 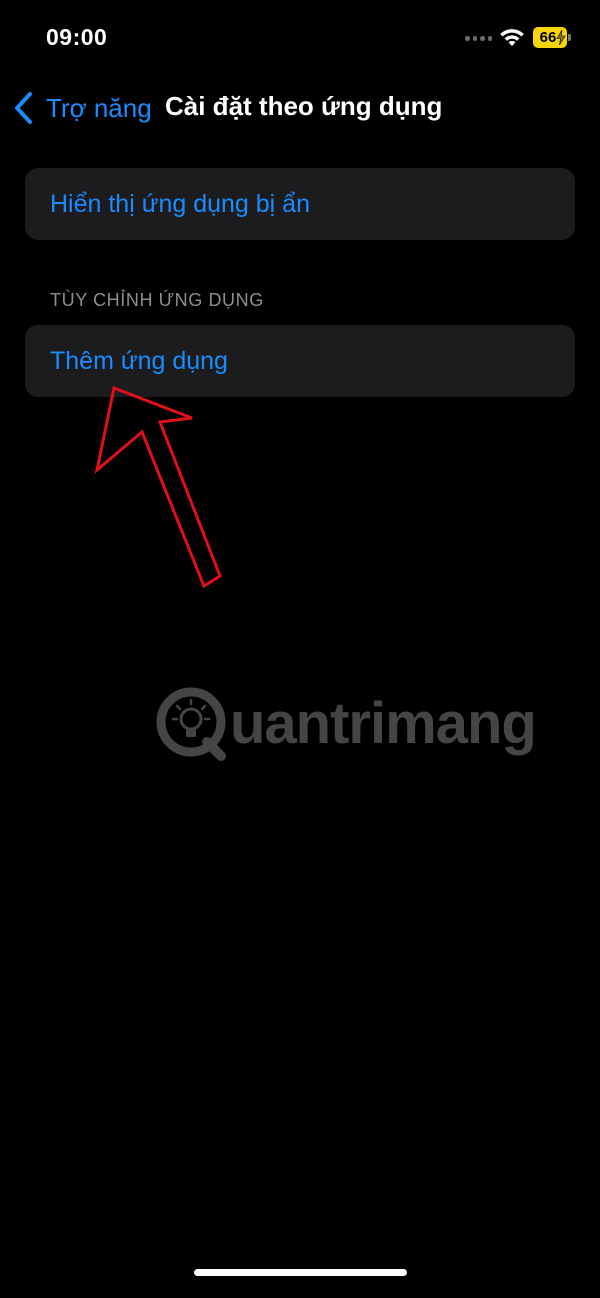 What do you see at coordinates (191, 724) in the screenshot?
I see `quantrimang-logo-icon` at bounding box center [191, 724].